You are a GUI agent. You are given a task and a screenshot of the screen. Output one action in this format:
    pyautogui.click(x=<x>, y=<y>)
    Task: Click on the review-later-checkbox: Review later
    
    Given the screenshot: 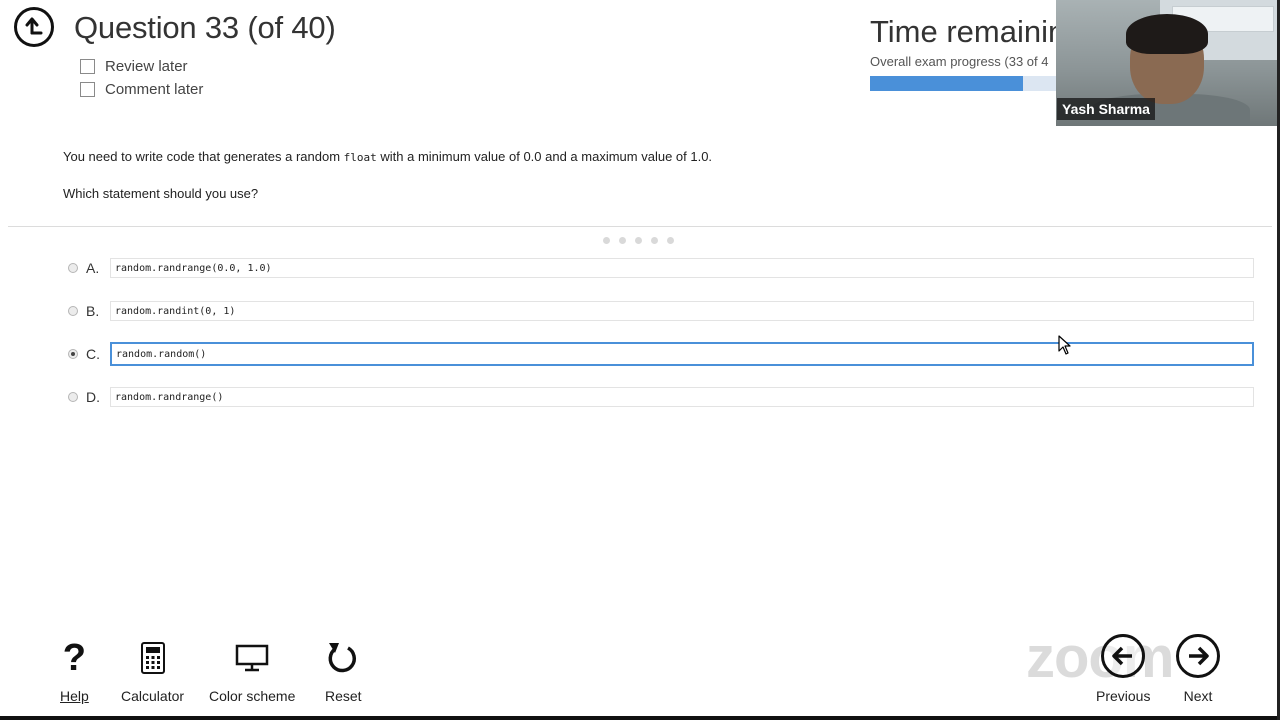 What is the action you would take?
    pyautogui.click(x=134, y=66)
    